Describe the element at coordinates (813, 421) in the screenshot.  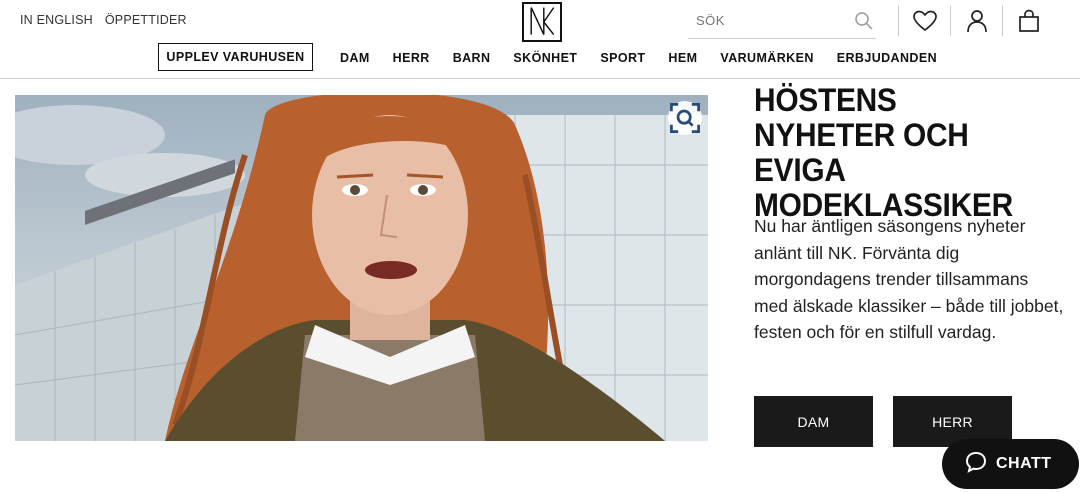
I see `dam-button: DAM` at that location.